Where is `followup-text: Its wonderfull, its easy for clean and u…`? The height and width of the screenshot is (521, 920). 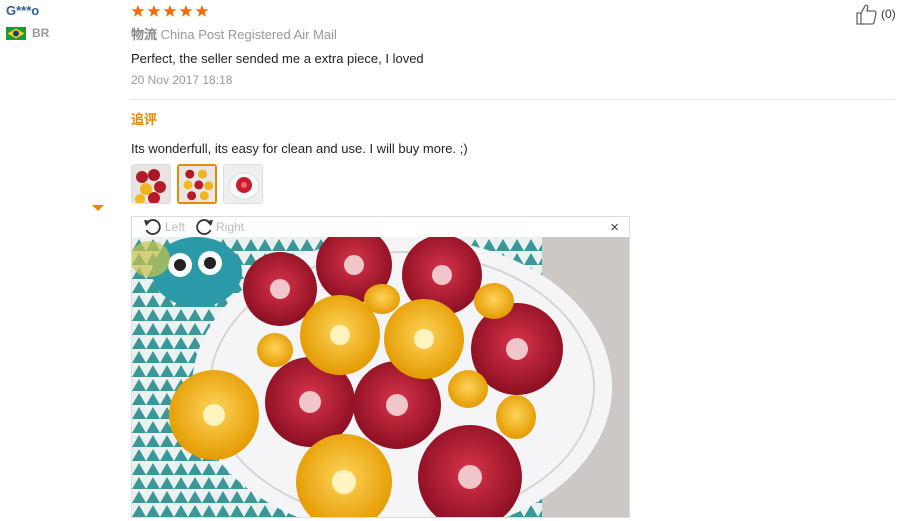 followup-text: Its wonderfull, its easy for clean and u… is located at coordinates (299, 148).